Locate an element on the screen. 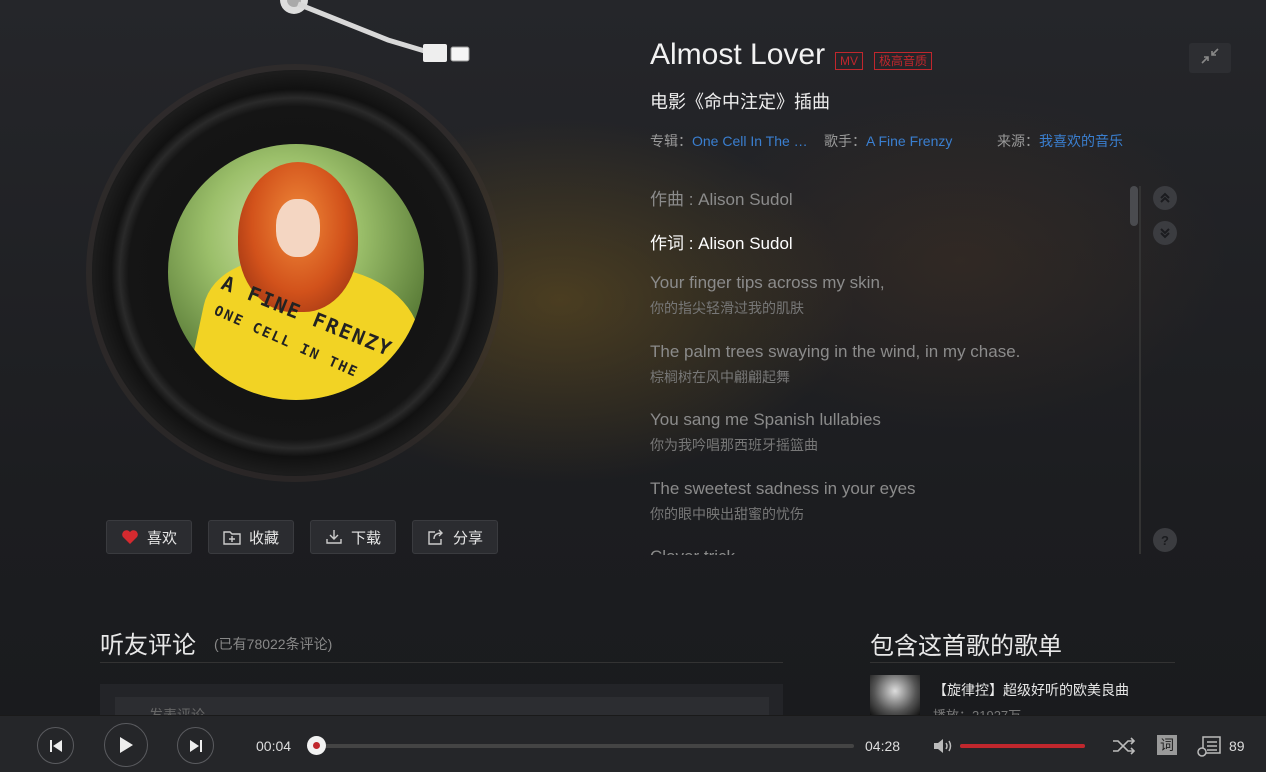 The width and height of the screenshot is (1266, 772). album-cover: A FINE FRENZY ONE CELL IN THE is located at coordinates (296, 272).